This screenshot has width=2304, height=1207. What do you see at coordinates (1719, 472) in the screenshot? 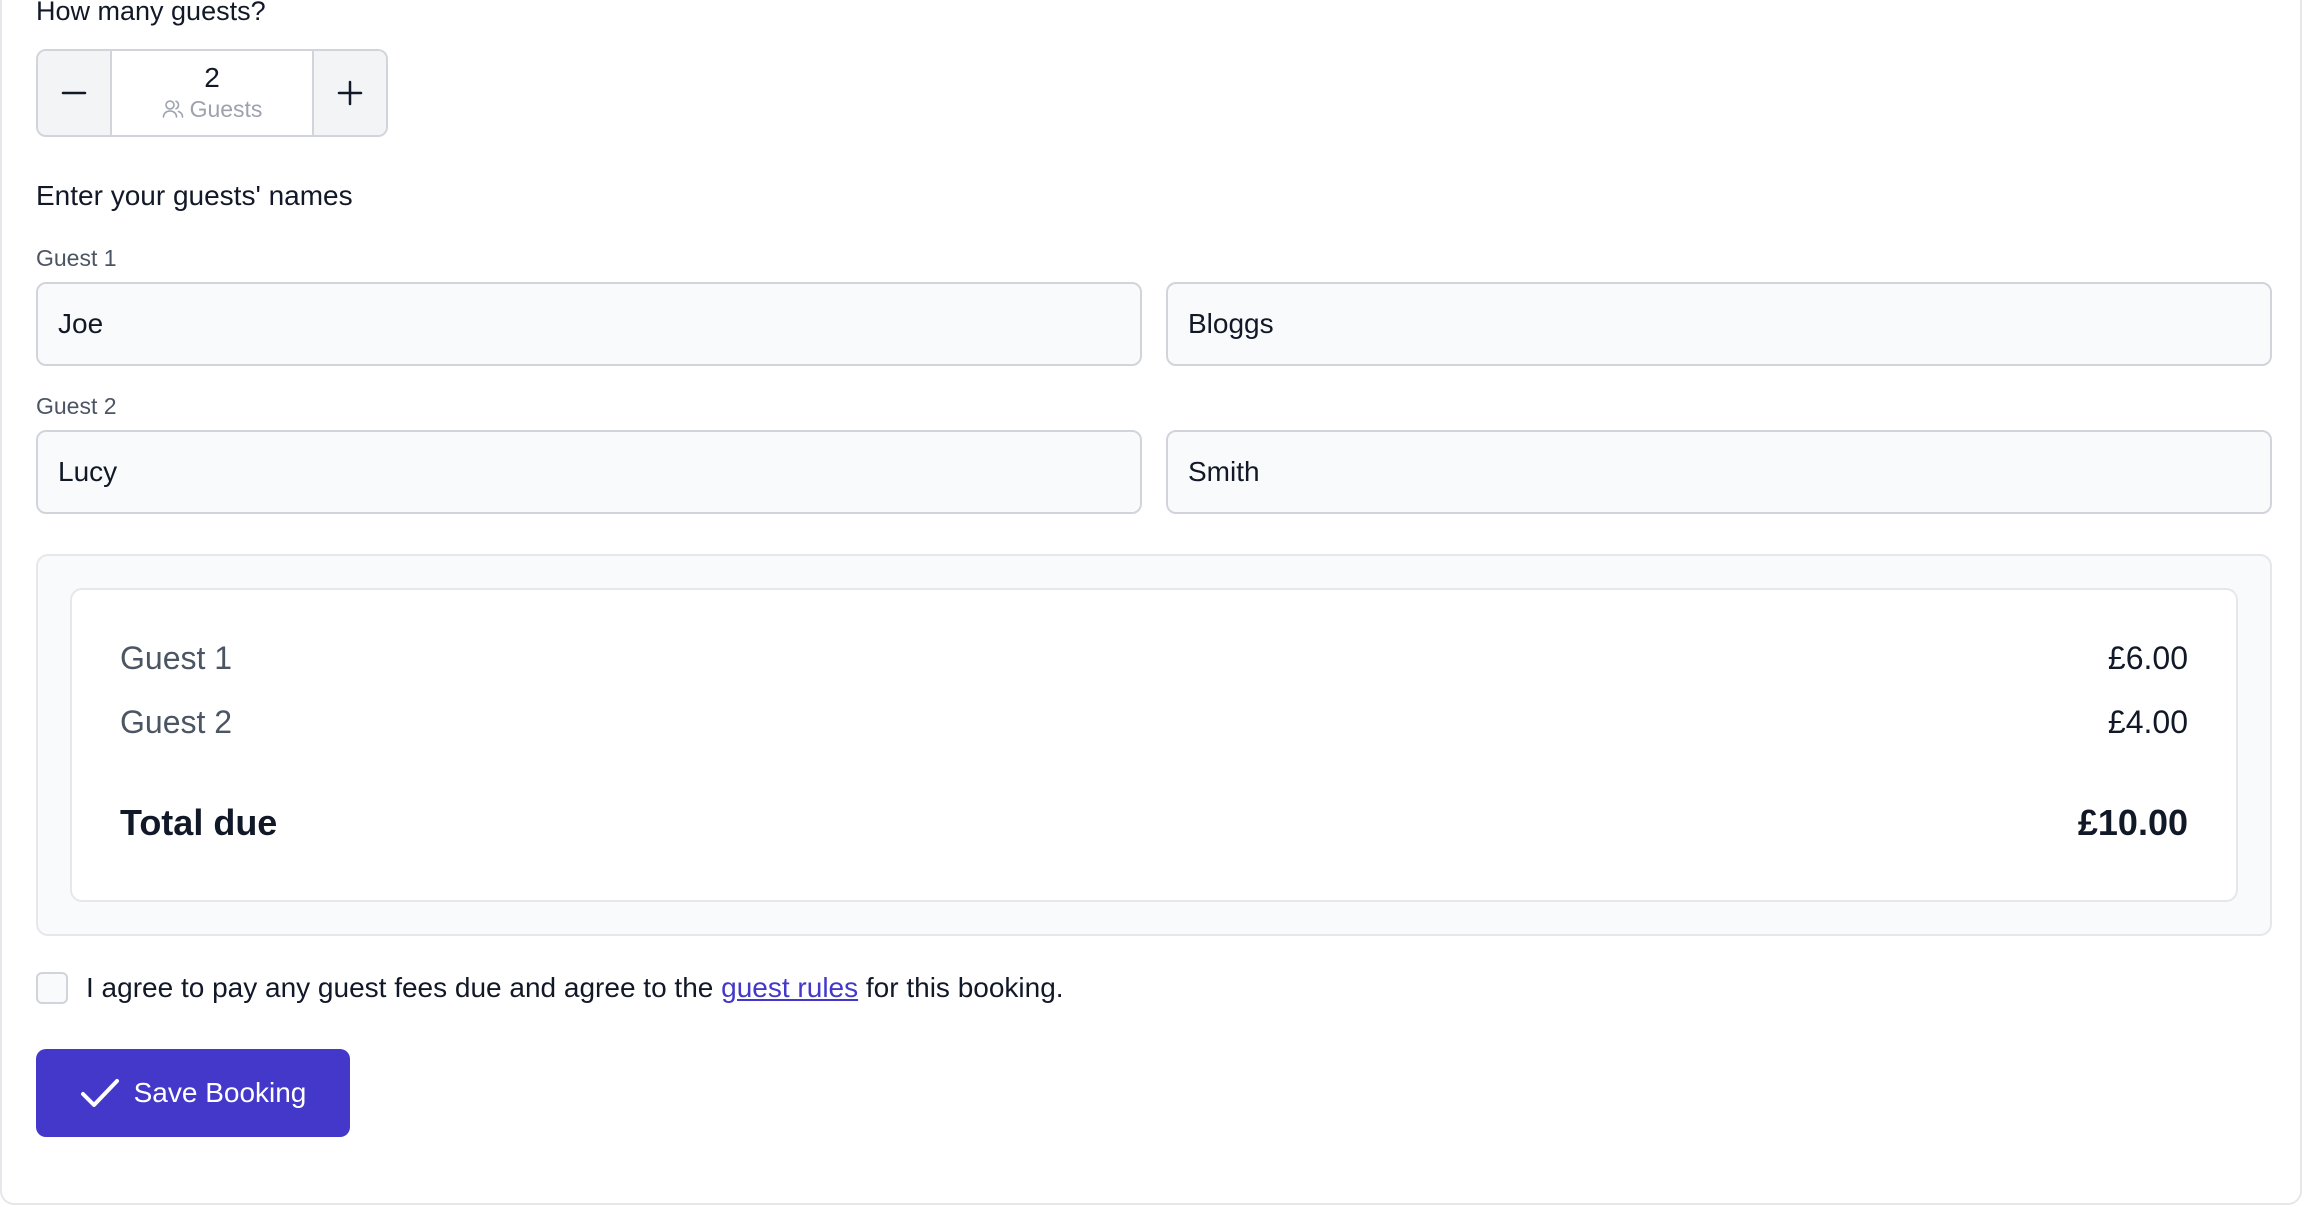
I see `guest-2-last-name-input` at bounding box center [1719, 472].